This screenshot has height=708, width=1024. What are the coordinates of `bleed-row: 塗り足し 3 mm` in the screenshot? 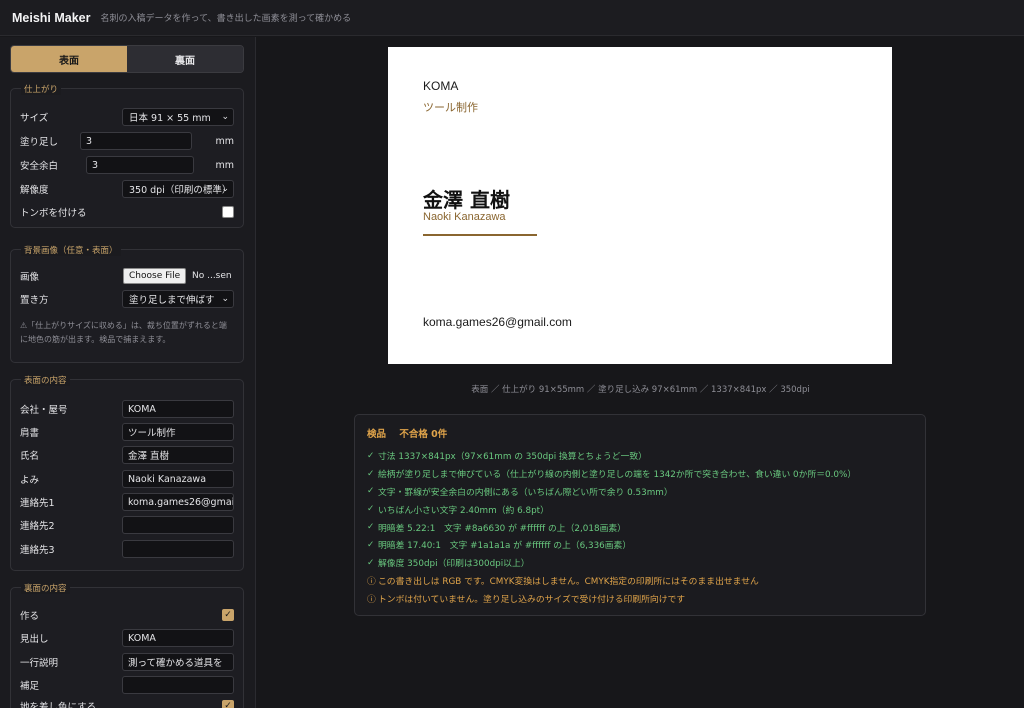 It's located at (127, 141).